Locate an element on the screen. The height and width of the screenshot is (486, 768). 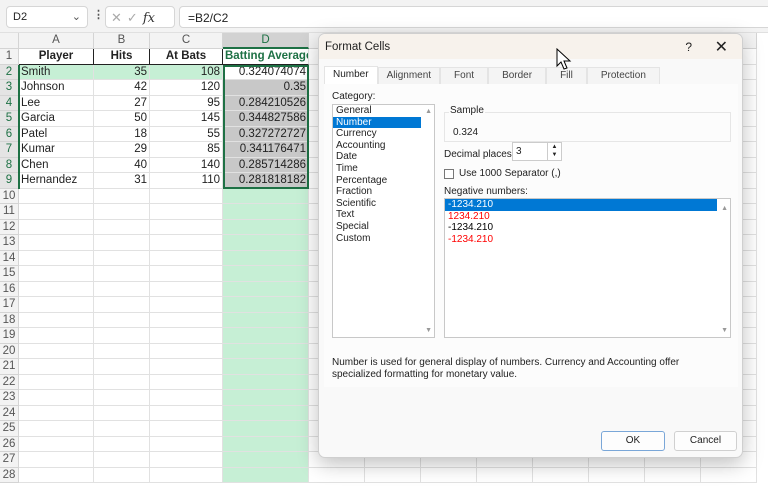
cell-B10 is located at coordinates (122, 196).